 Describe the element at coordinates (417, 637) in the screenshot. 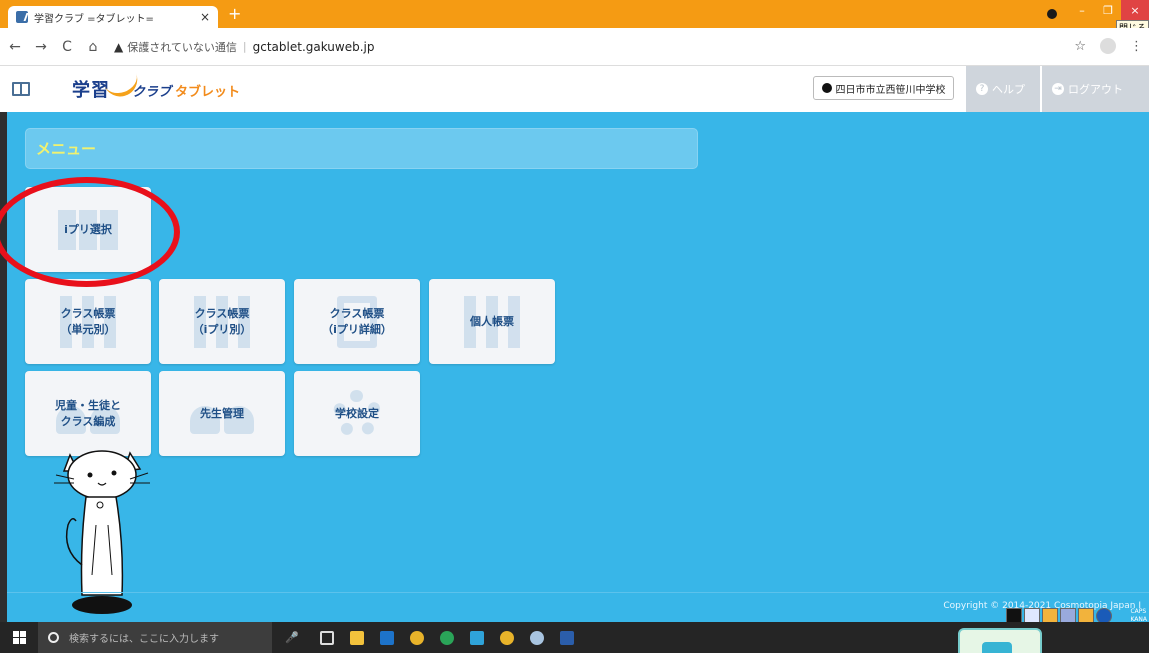

I see `chrome-icon` at that location.